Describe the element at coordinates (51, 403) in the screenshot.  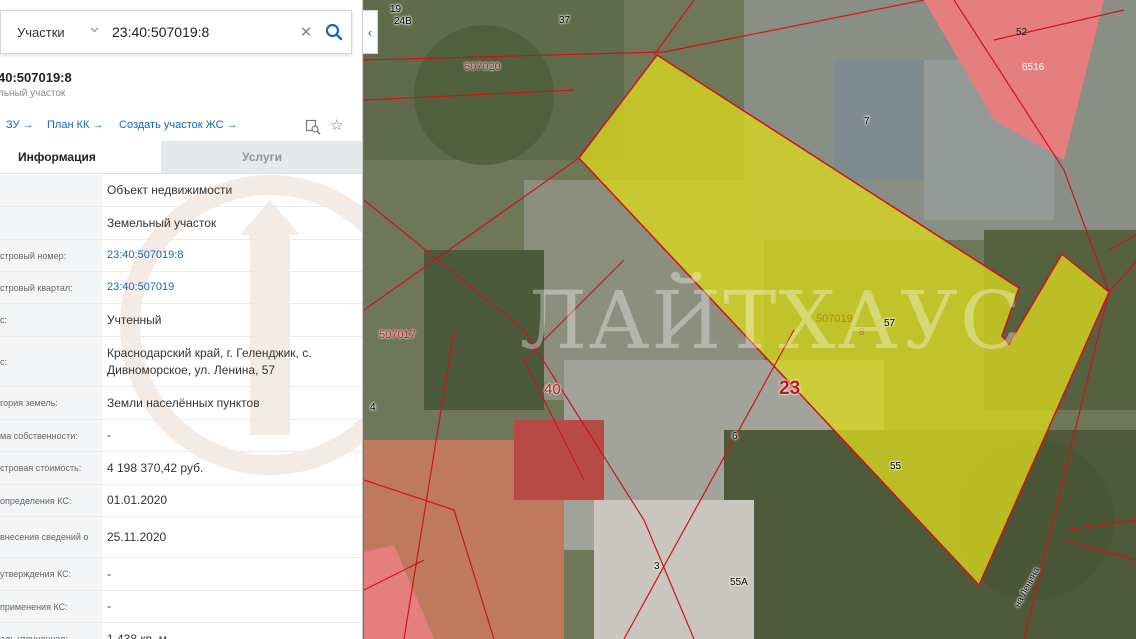
I see `row-label: гория земель:` at that location.